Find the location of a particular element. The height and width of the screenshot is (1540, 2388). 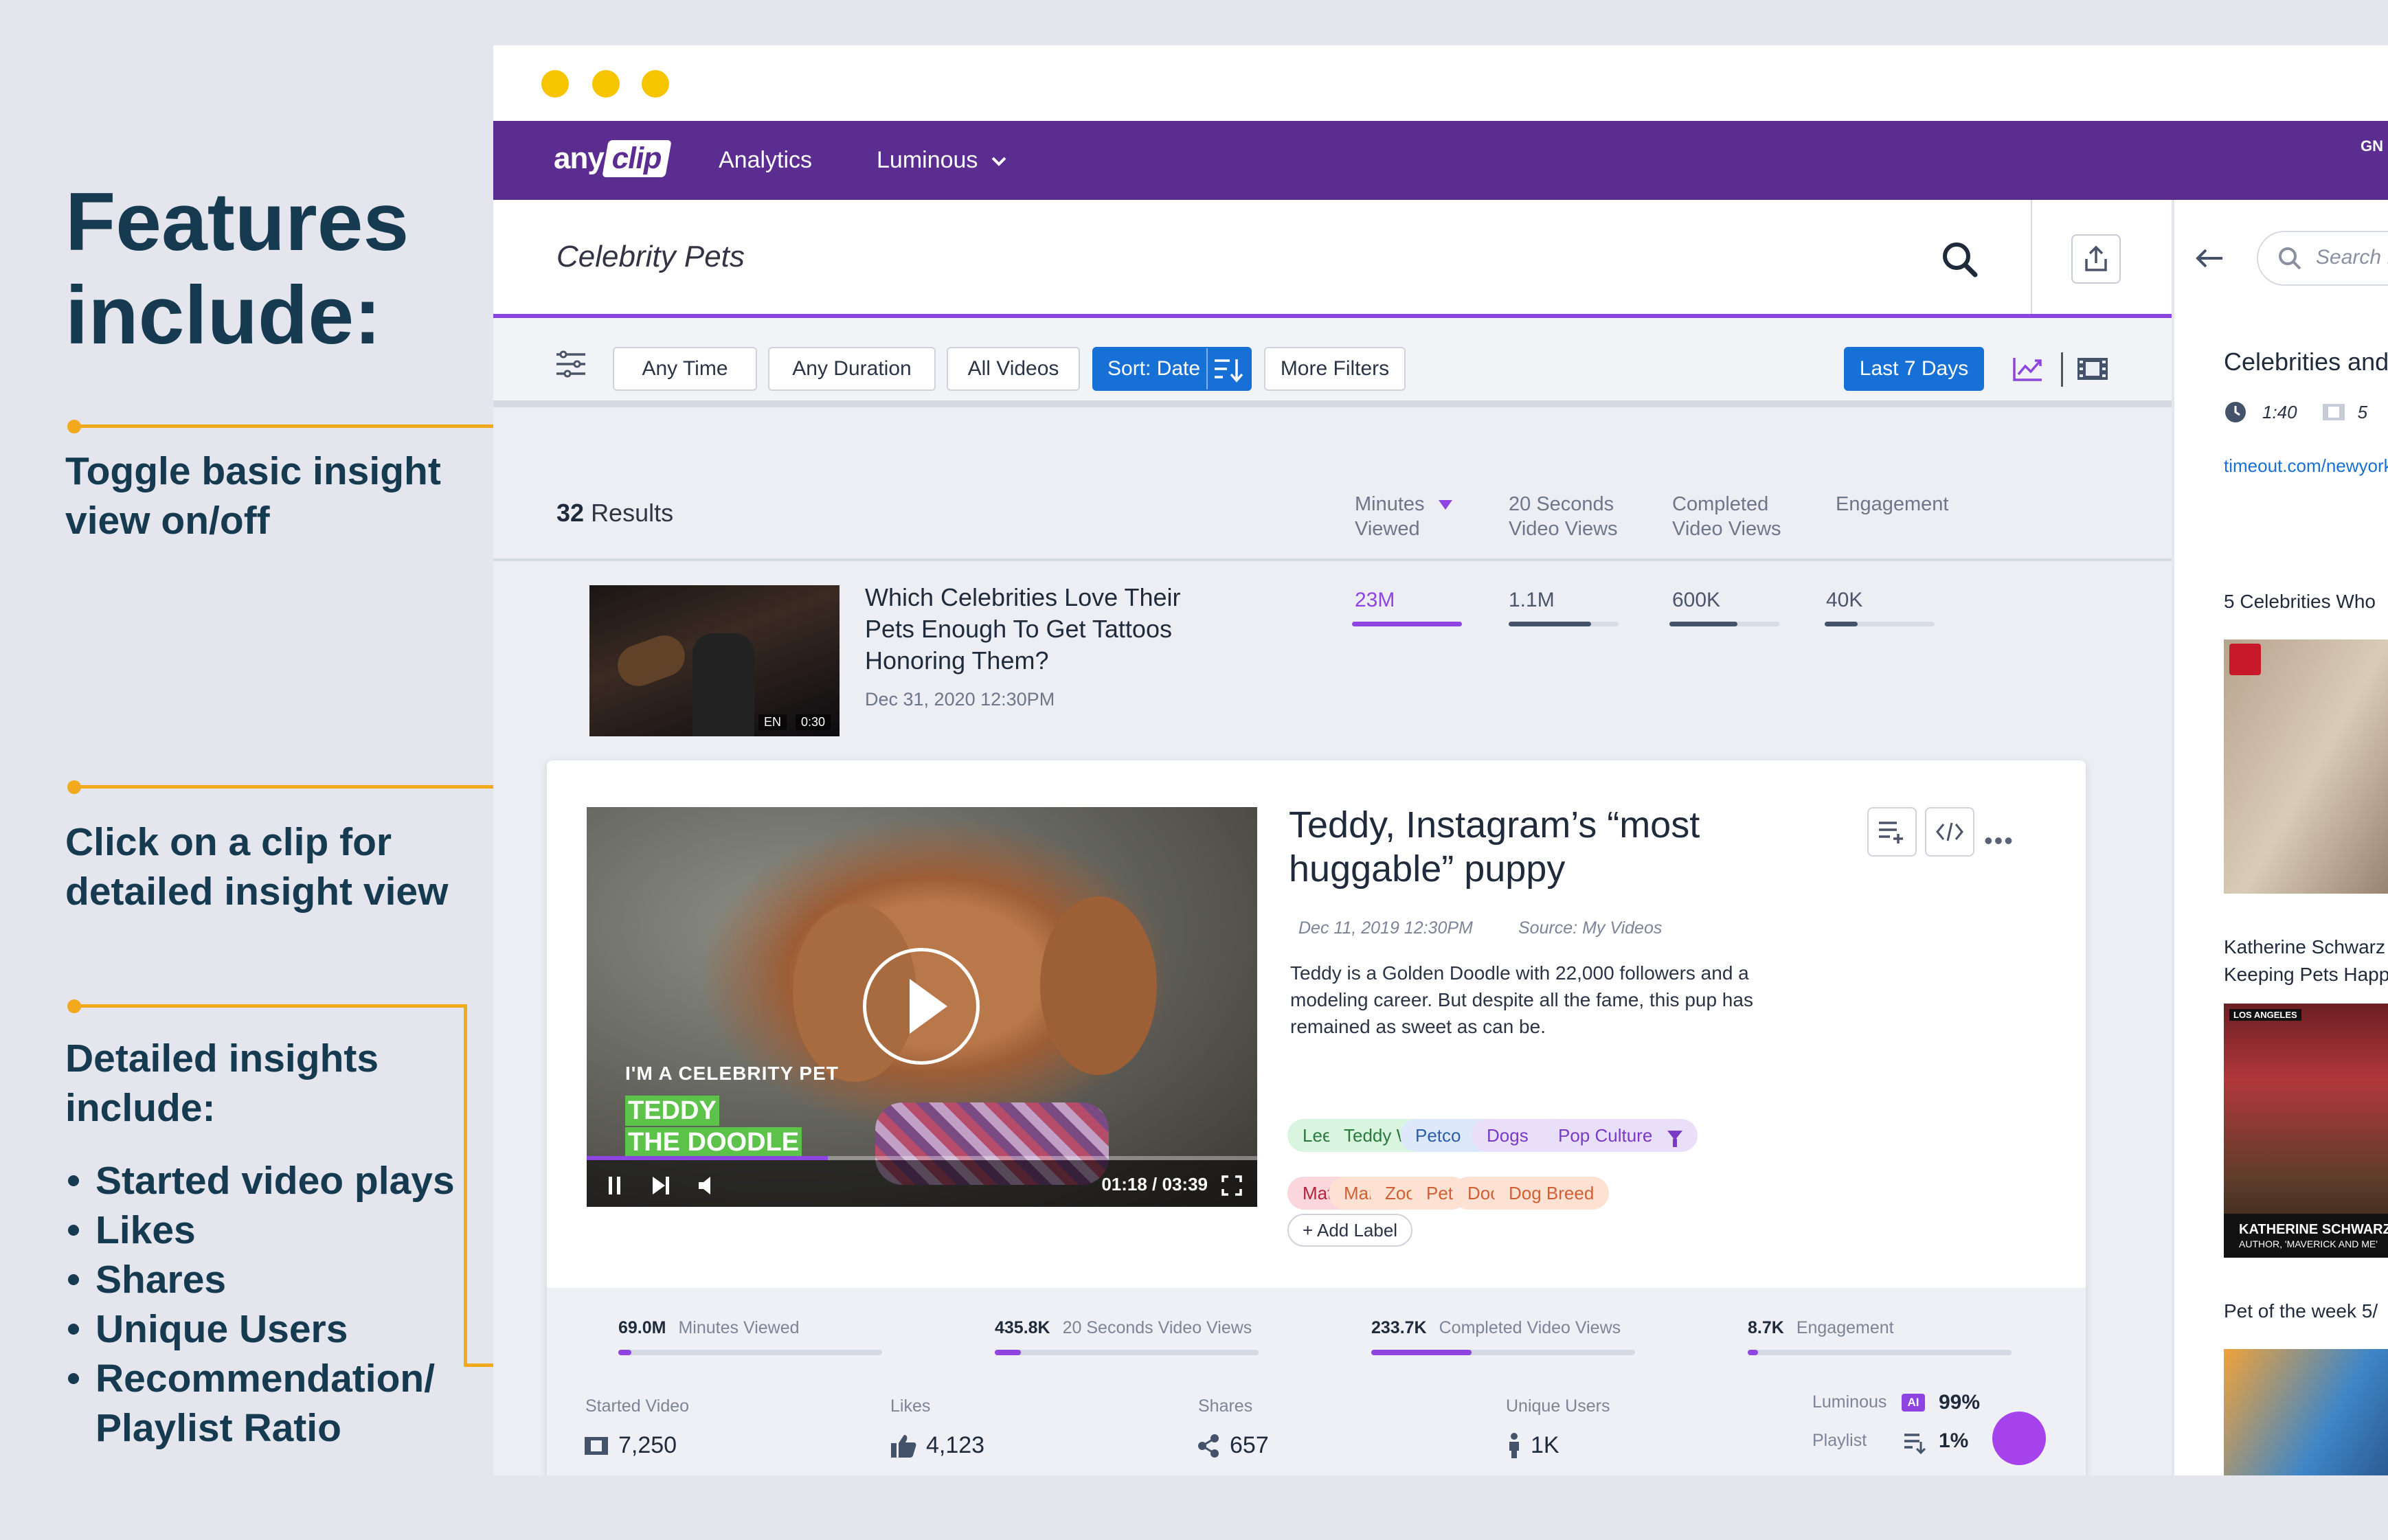

annotation-line-click is located at coordinates (301, 787).